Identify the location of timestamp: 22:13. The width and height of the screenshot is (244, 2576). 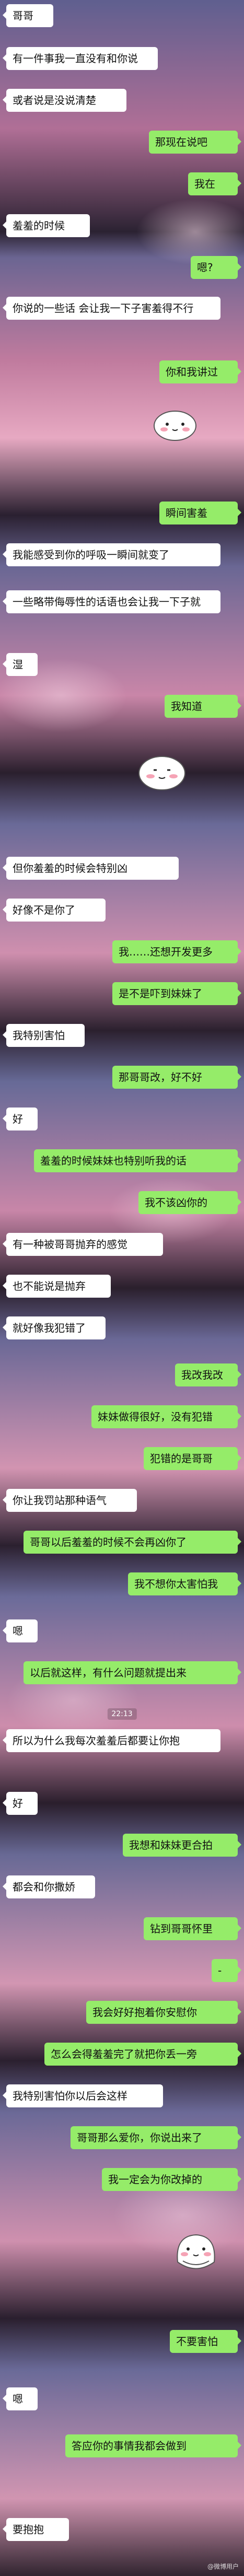
(122, 1714).